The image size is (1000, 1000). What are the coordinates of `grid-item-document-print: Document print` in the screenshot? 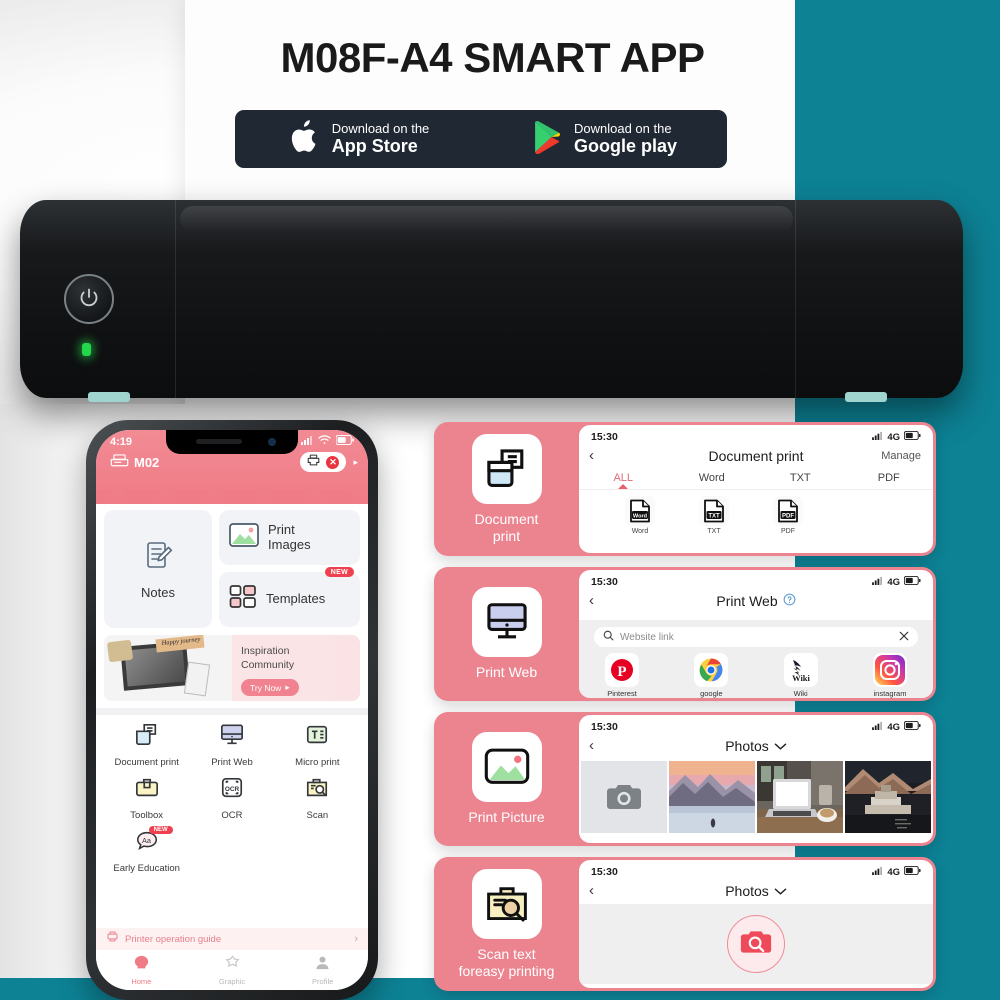 It's located at (146, 747).